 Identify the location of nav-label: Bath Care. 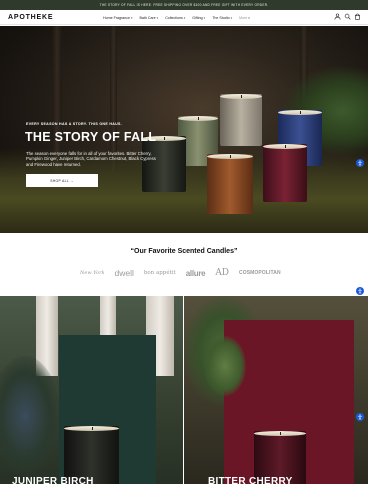
(147, 17).